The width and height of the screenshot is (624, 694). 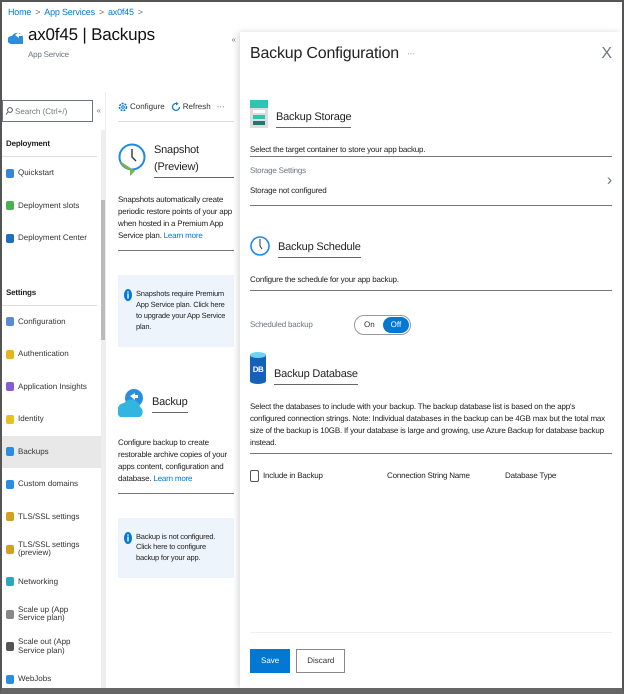 What do you see at coordinates (69, 11) in the screenshot?
I see `breadcrumb-link: App Services` at bounding box center [69, 11].